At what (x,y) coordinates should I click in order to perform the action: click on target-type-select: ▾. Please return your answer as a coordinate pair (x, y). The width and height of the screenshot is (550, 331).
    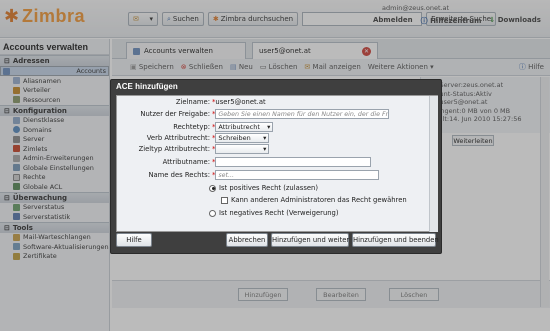
    Looking at the image, I should click on (242, 149).